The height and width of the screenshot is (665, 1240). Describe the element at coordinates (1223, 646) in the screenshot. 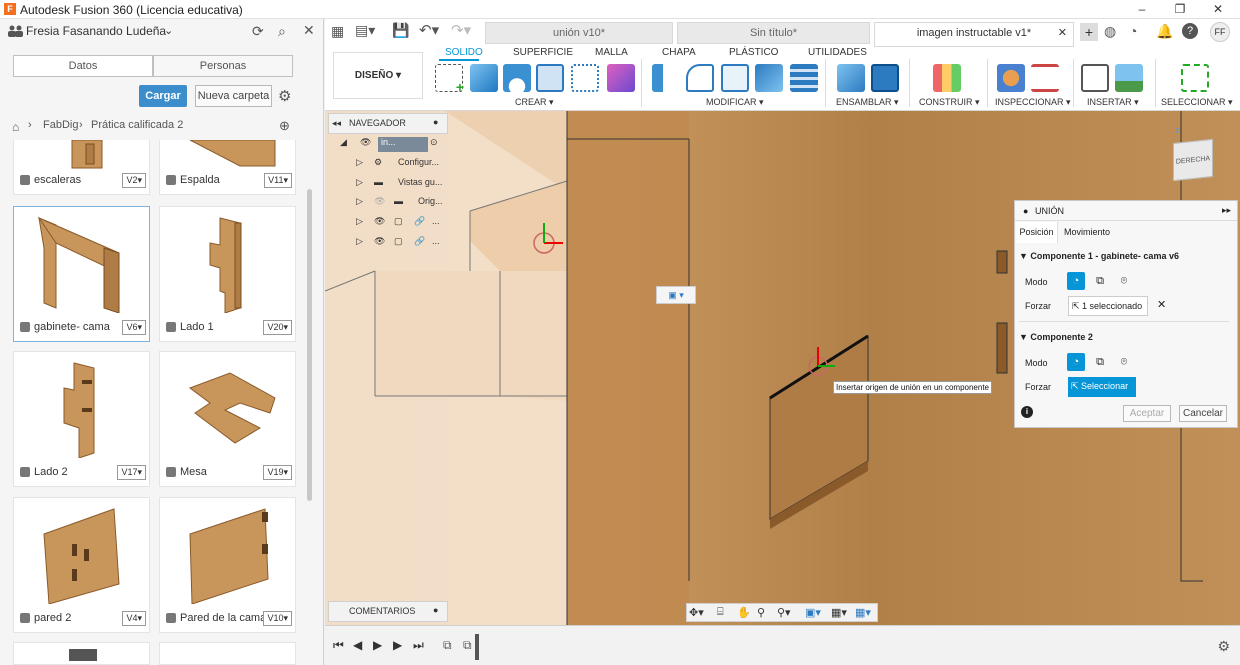

I see `timeline-settings-icon: ⚙` at that location.